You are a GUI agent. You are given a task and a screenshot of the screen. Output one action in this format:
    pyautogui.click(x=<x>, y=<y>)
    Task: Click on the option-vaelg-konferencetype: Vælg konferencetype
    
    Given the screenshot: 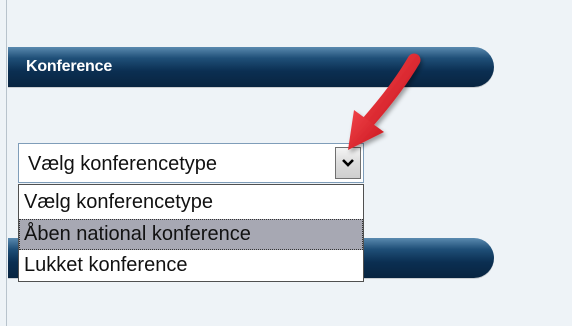 What is the action you would take?
    pyautogui.click(x=191, y=202)
    